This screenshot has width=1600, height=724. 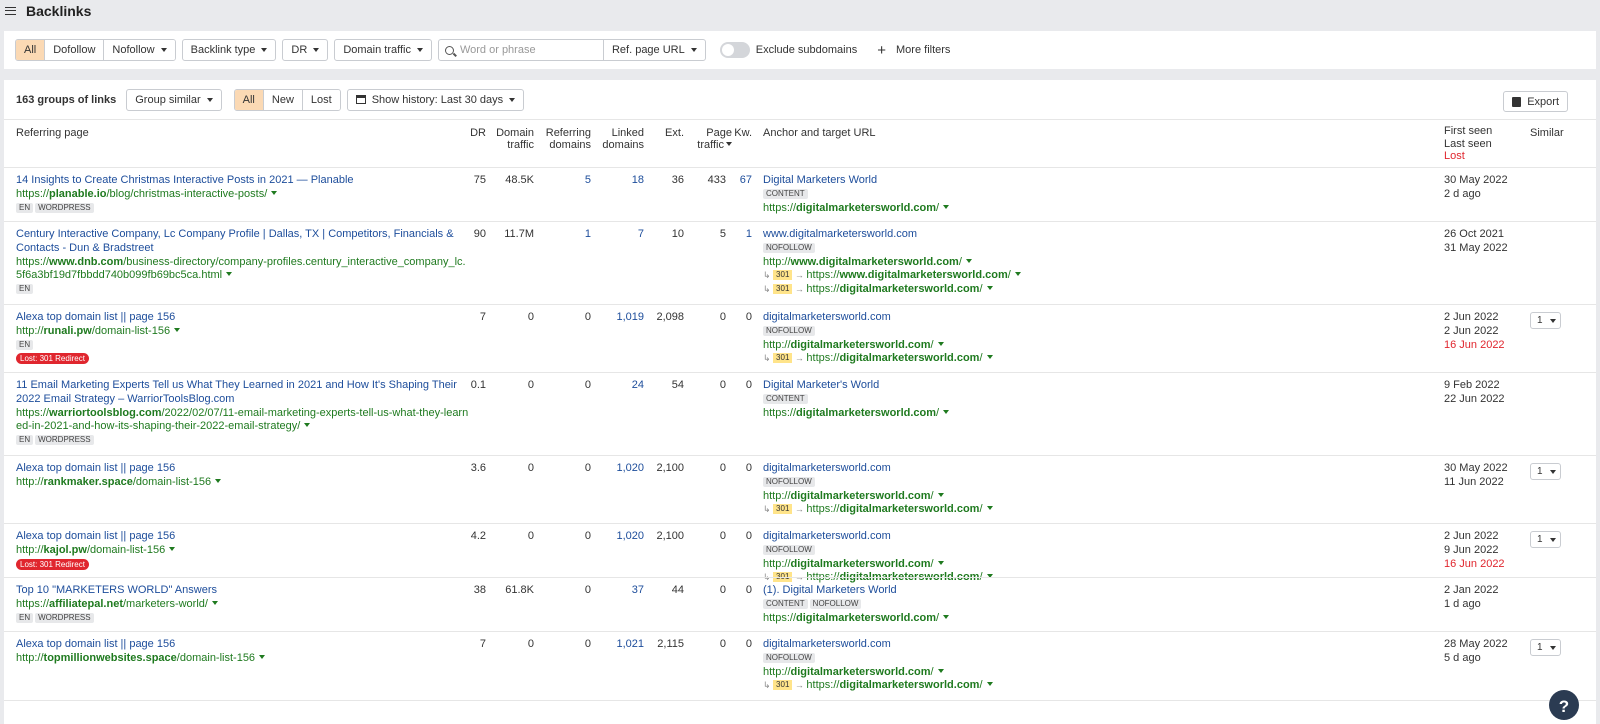 What do you see at coordinates (892, 263) in the screenshot?
I see `target-url: http://www.digitalmarketersworld.com/` at bounding box center [892, 263].